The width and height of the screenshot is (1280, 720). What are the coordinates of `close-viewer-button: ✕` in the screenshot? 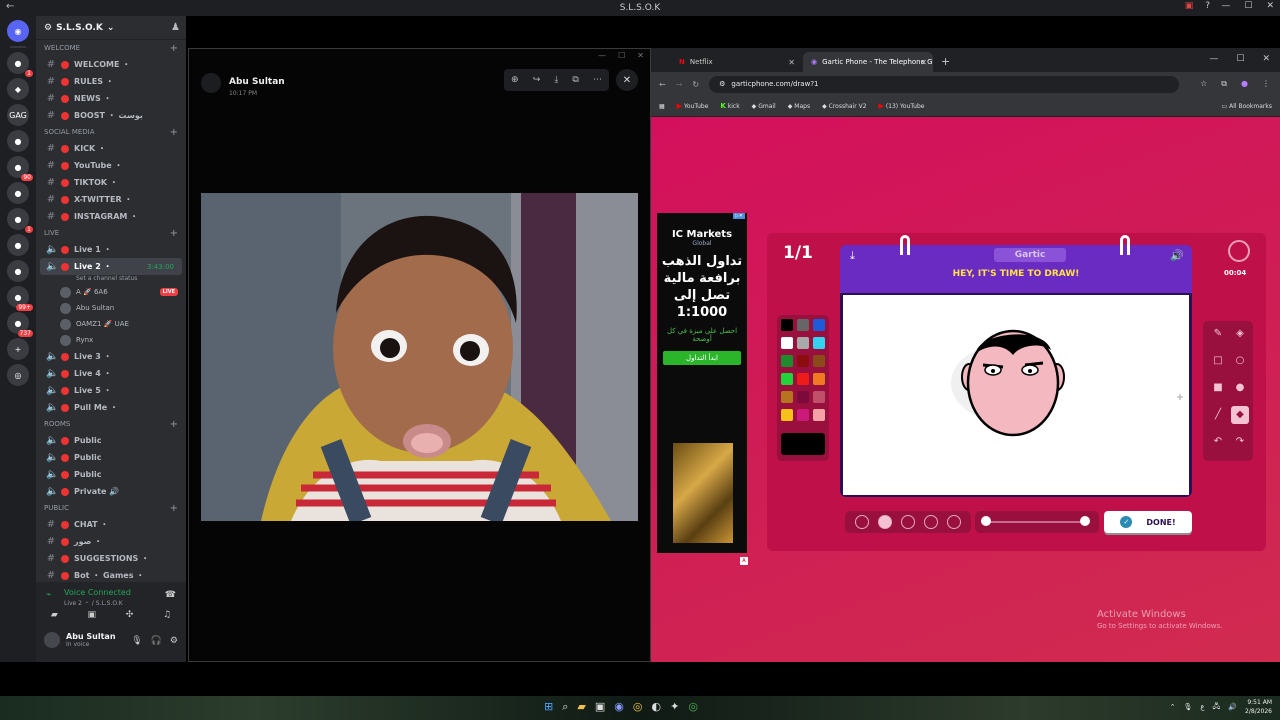 It's located at (627, 80).